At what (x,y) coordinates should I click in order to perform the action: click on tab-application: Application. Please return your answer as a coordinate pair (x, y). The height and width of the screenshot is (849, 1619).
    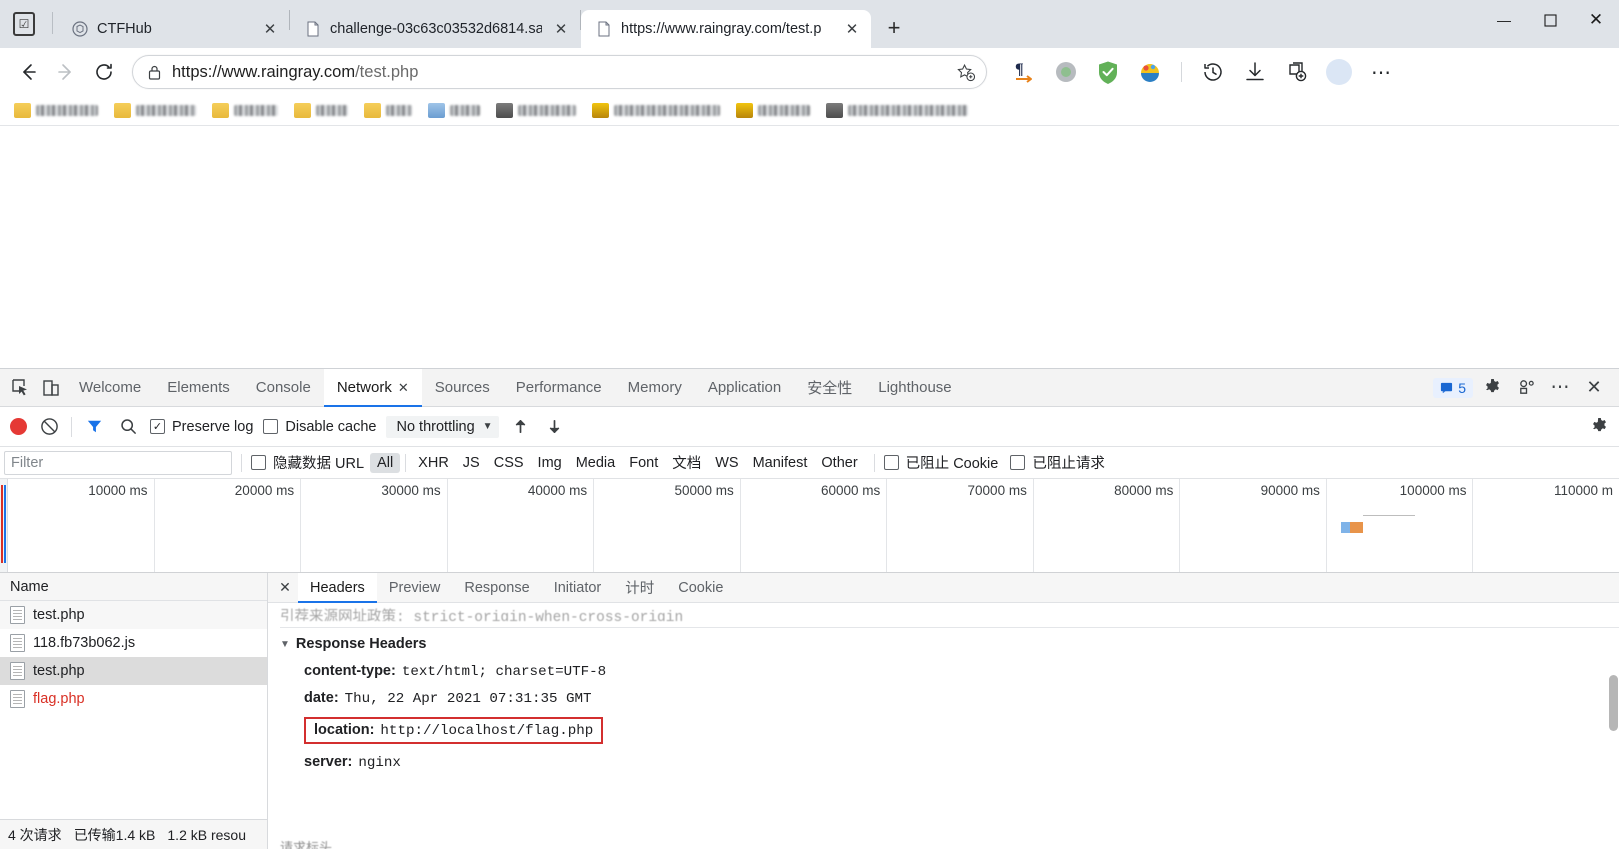
    Looking at the image, I should click on (744, 388).